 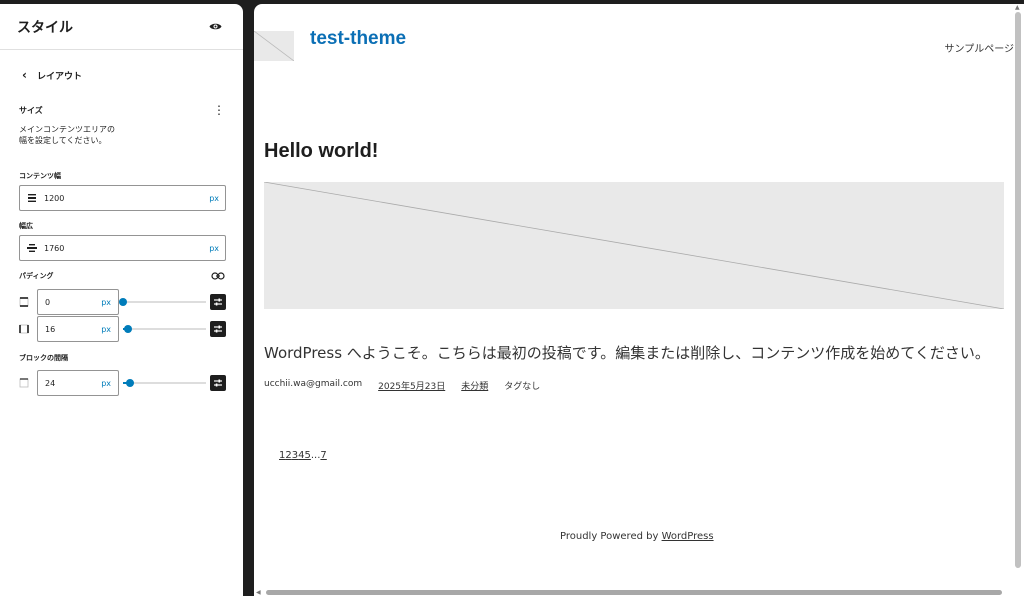 I want to click on content-width-unit: px, so click(x=214, y=198).